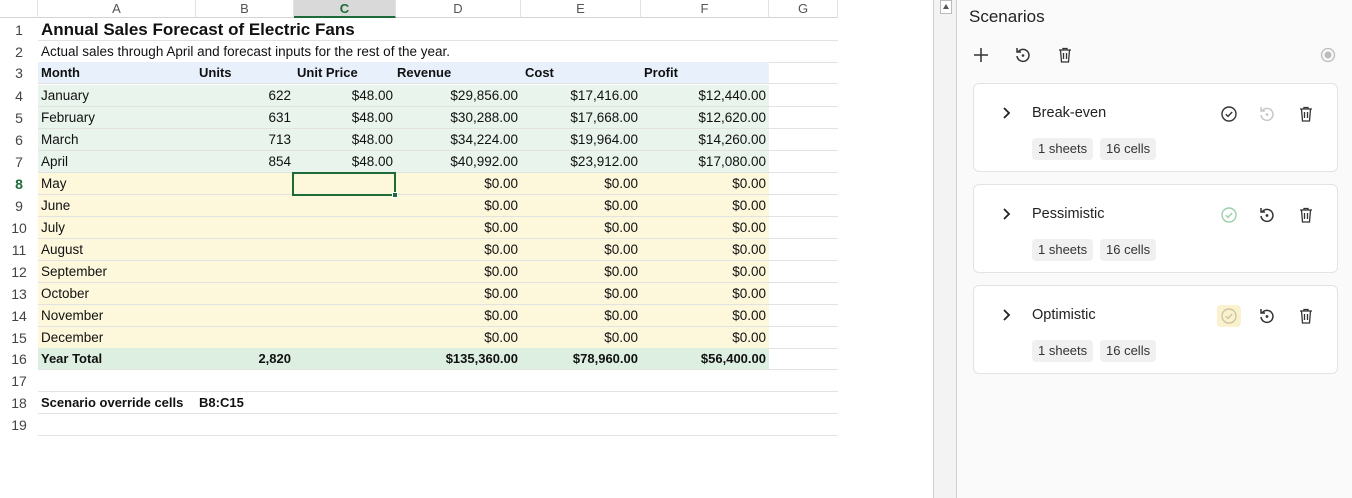 The width and height of the screenshot is (1352, 498). I want to click on cell-a1: Annual Sales Forecast of Electric Fans, so click(338, 30).